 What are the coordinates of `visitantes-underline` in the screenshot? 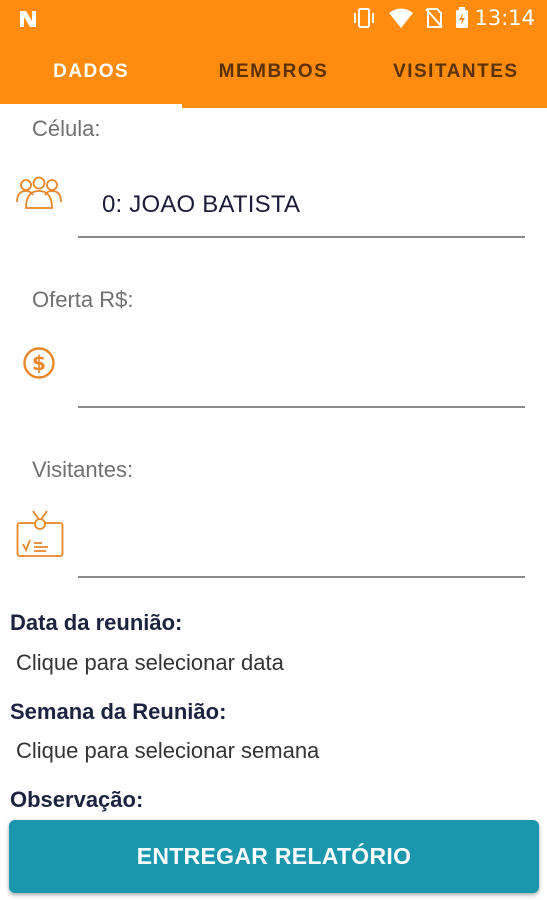 It's located at (301, 577).